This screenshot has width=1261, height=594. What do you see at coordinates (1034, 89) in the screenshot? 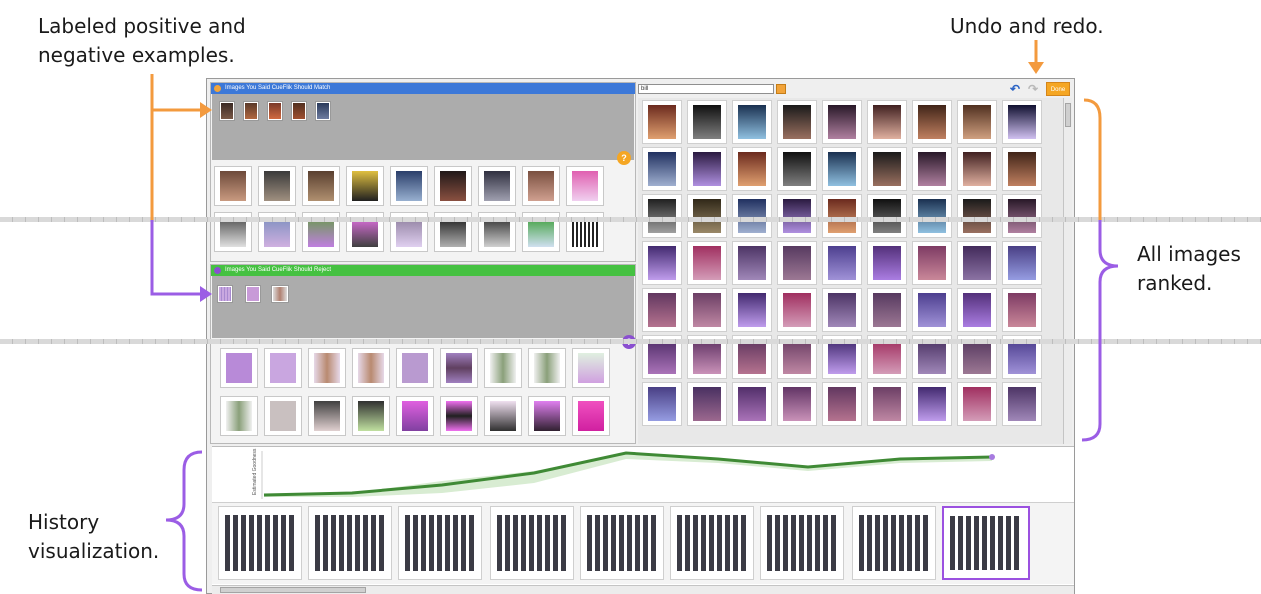
I see `redo-icon: ↷` at bounding box center [1034, 89].